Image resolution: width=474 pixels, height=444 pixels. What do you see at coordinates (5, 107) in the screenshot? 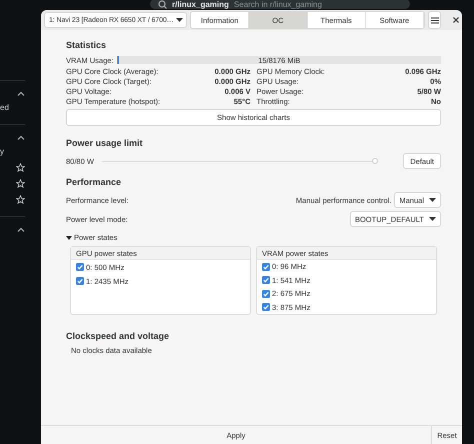
I see `sidebar-text: ed` at bounding box center [5, 107].